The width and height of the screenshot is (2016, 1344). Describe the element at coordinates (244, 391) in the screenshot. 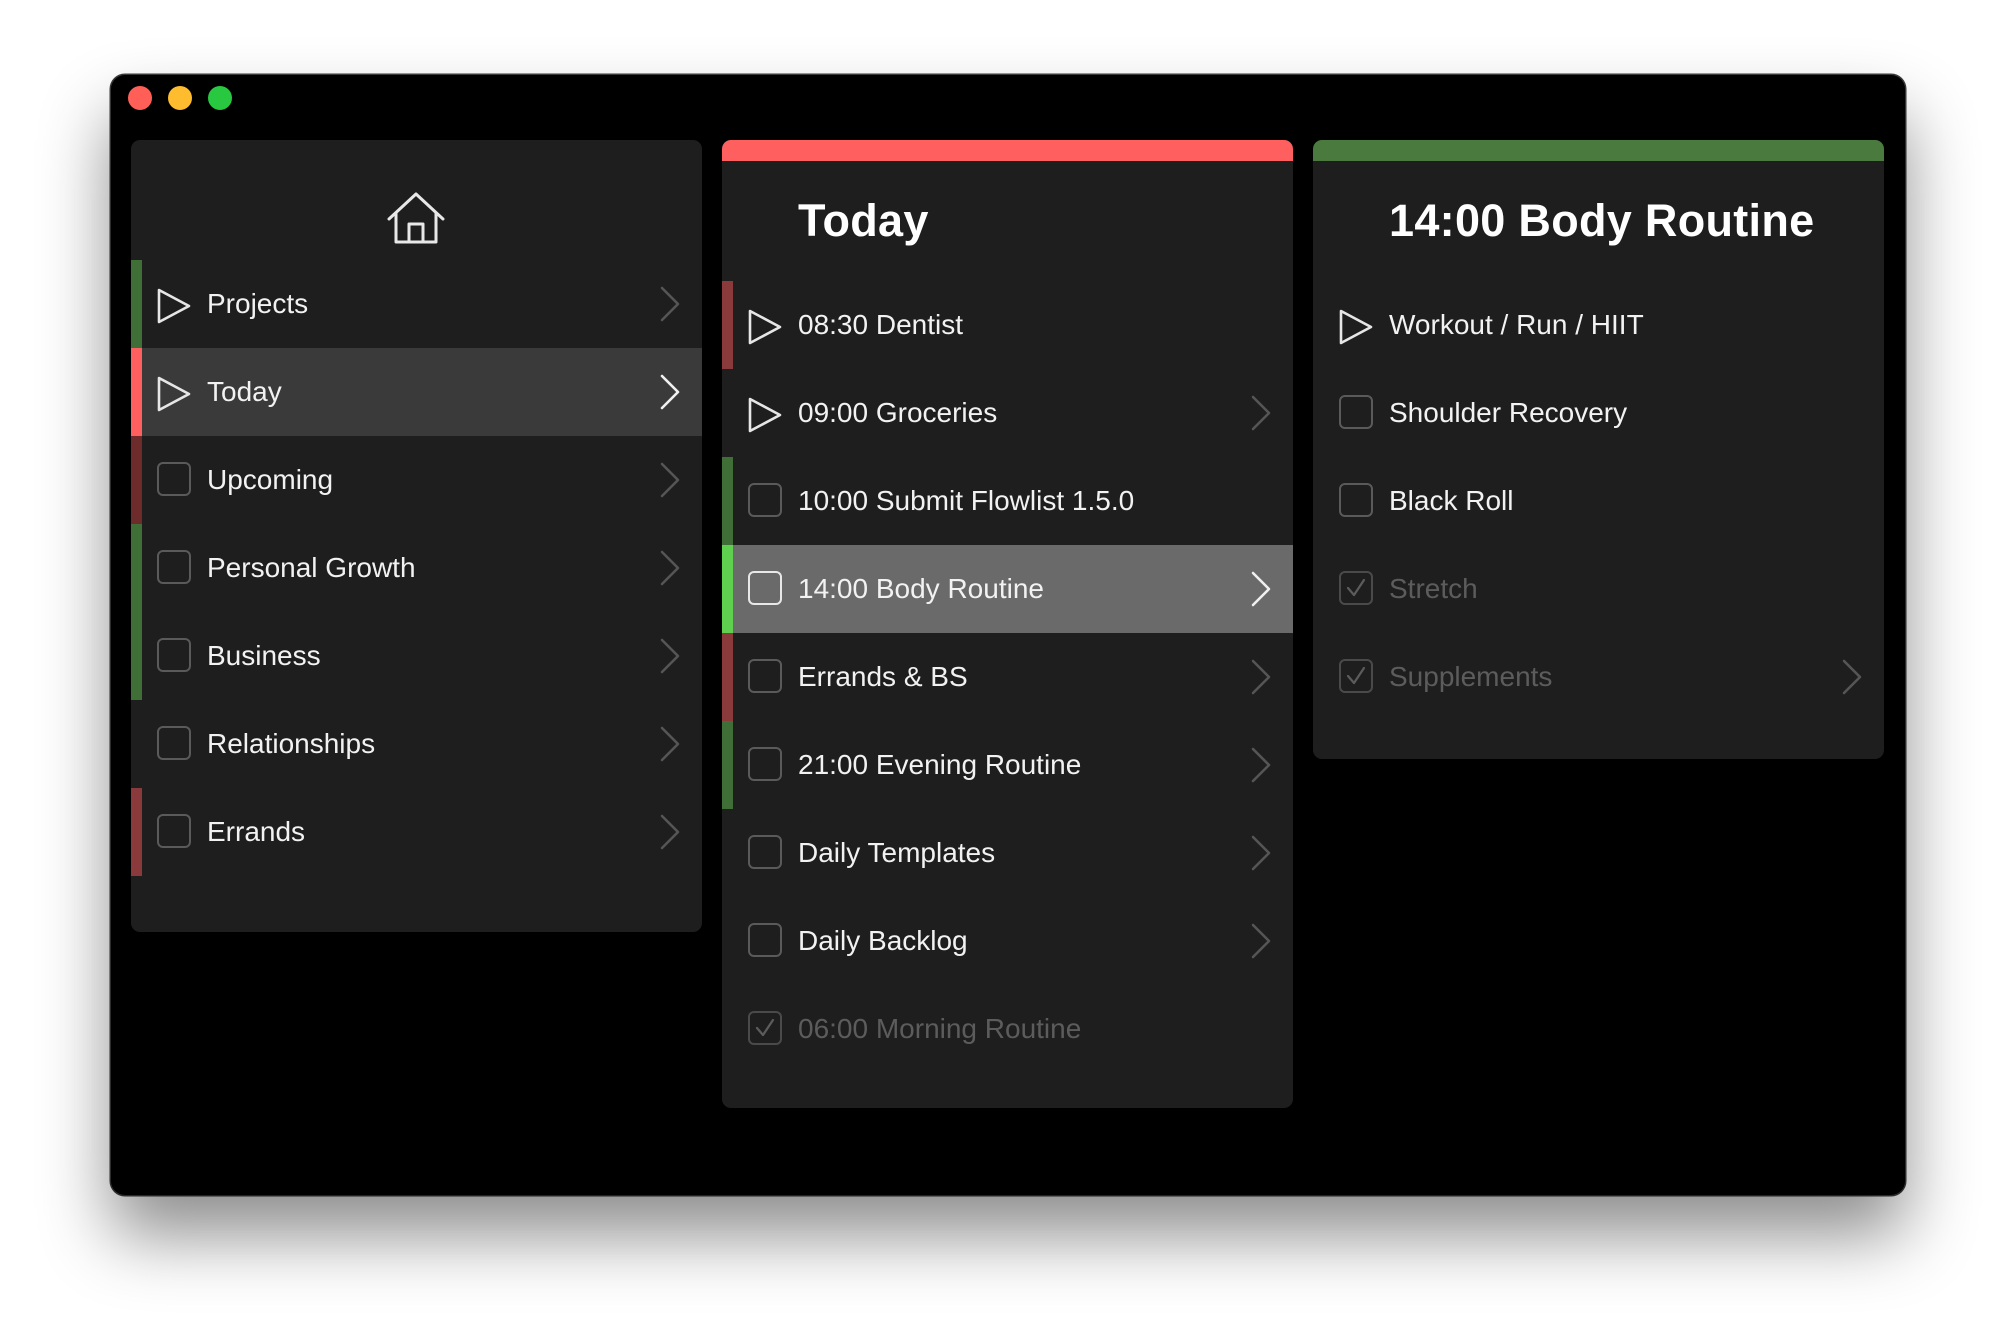

I see `item-label: Today` at that location.